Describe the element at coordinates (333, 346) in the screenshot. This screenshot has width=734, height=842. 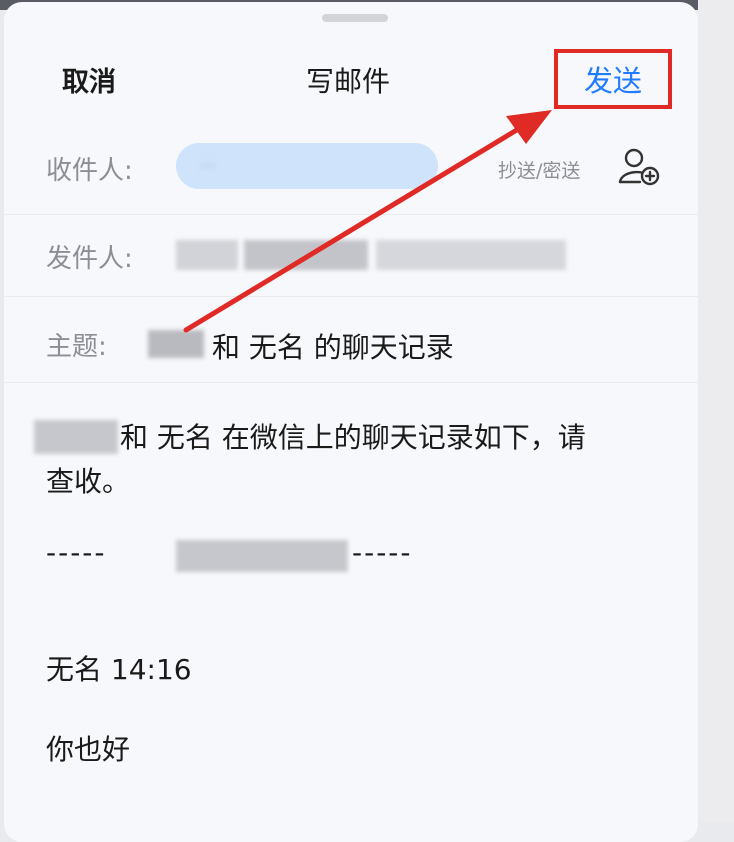
I see `subject-value: 和 无名 的聊天记录` at that location.